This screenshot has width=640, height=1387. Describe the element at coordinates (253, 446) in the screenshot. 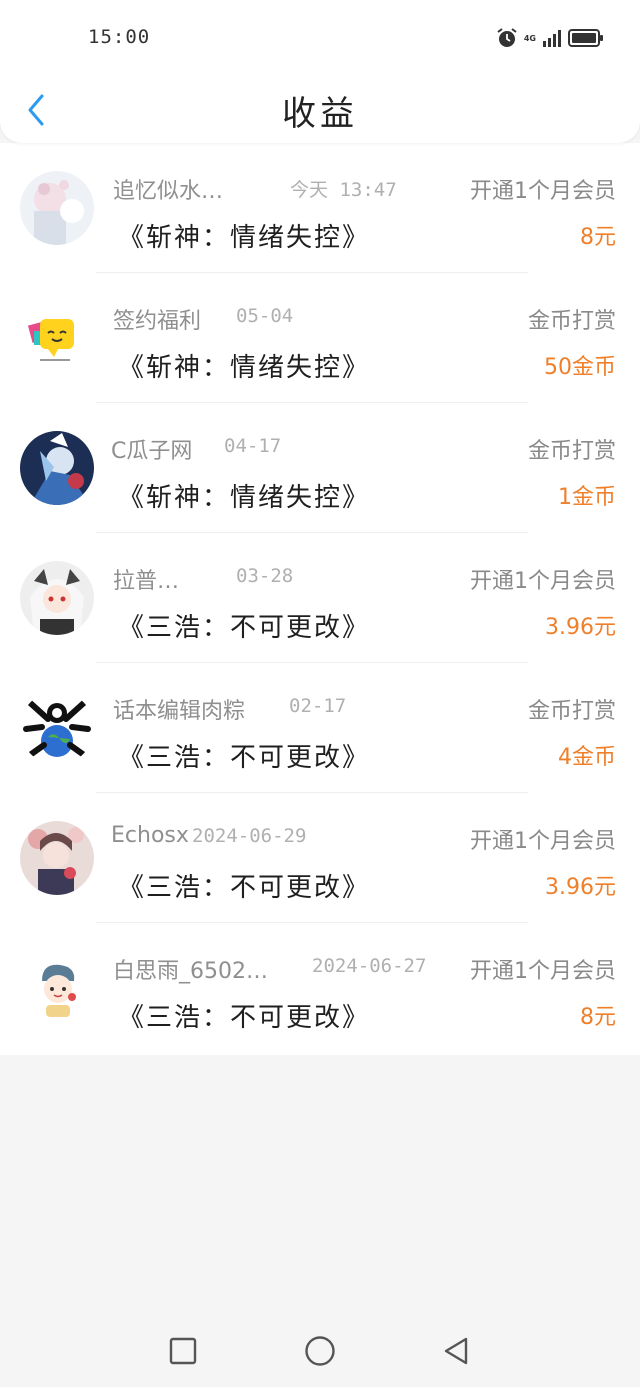

I see `time-label: 04-17` at that location.